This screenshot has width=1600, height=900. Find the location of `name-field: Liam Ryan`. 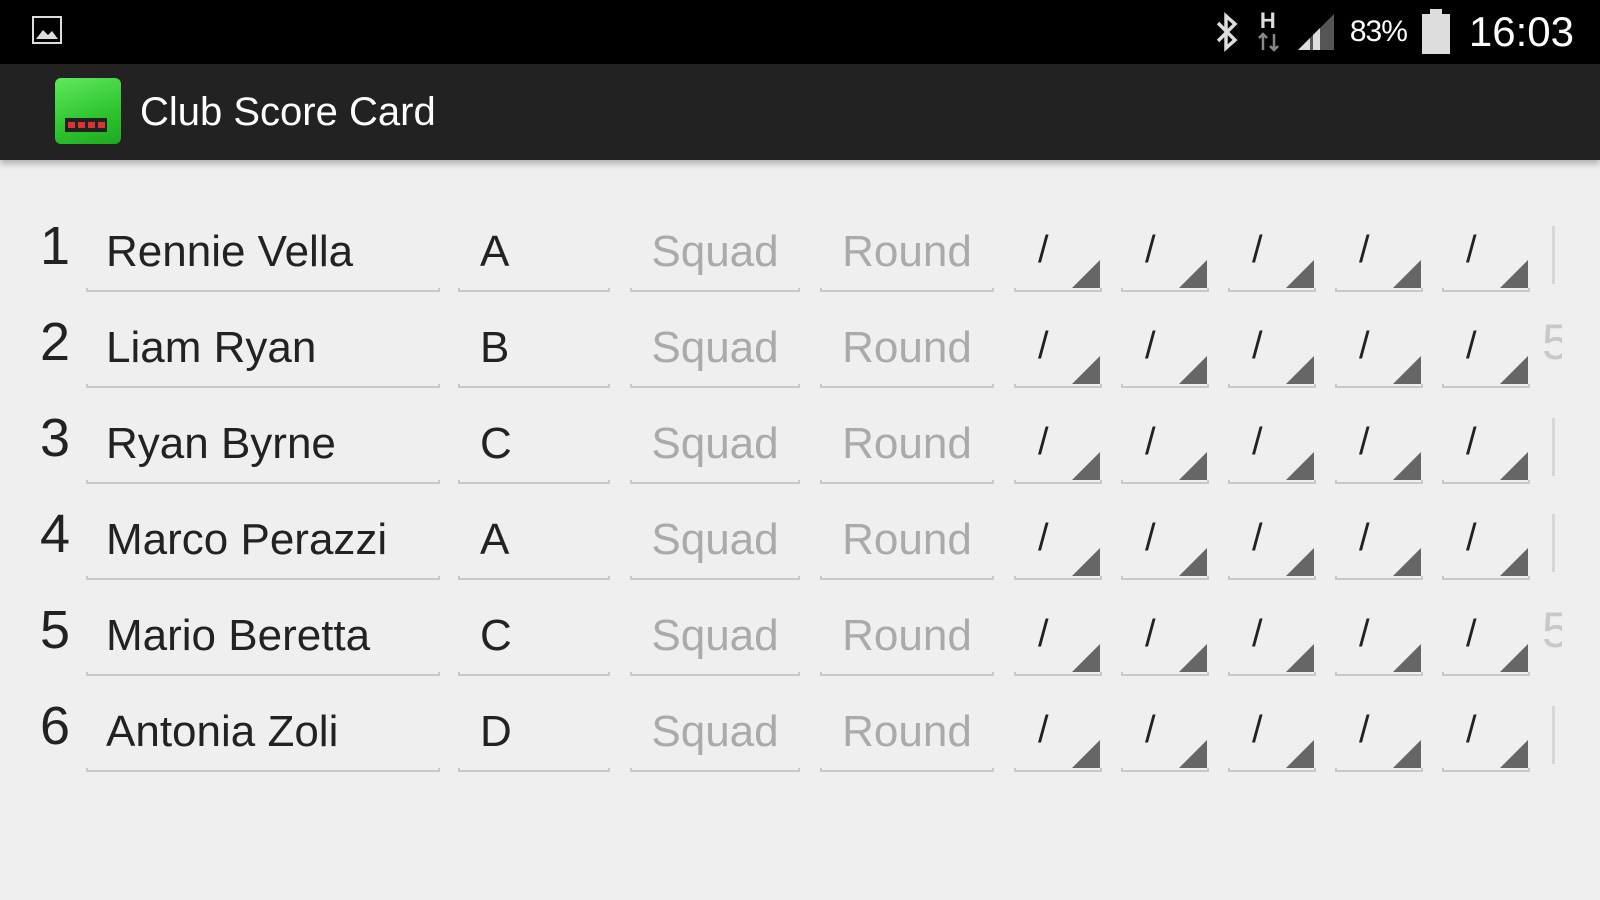

name-field: Liam Ryan is located at coordinates (263, 350).